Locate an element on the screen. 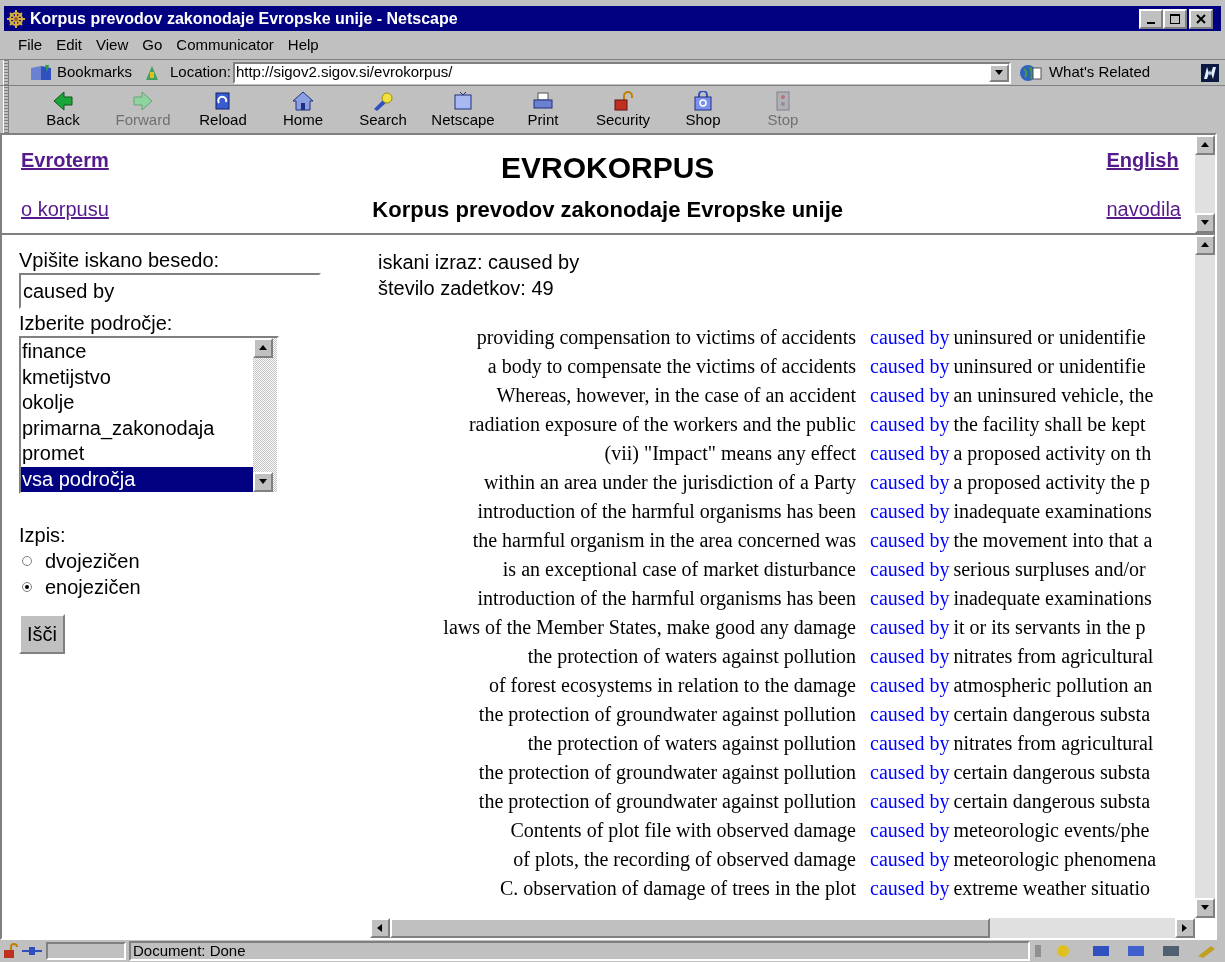 Image resolution: width=1225 pixels, height=962 pixels. query-info: iskani izraz: caused by is located at coordinates (479, 262).